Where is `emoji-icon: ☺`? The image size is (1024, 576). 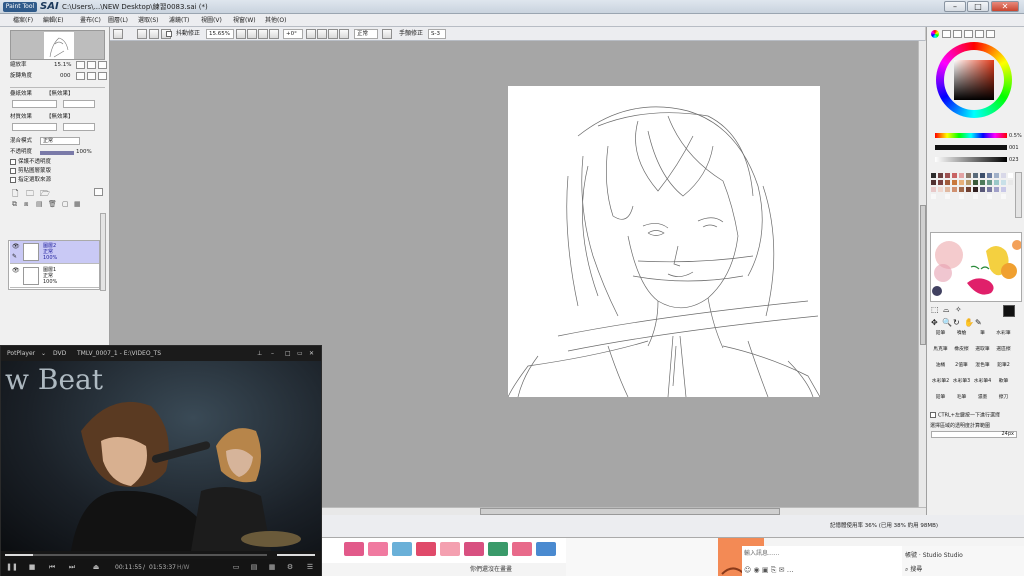
emoji-icon: ☺ is located at coordinates (747, 570).